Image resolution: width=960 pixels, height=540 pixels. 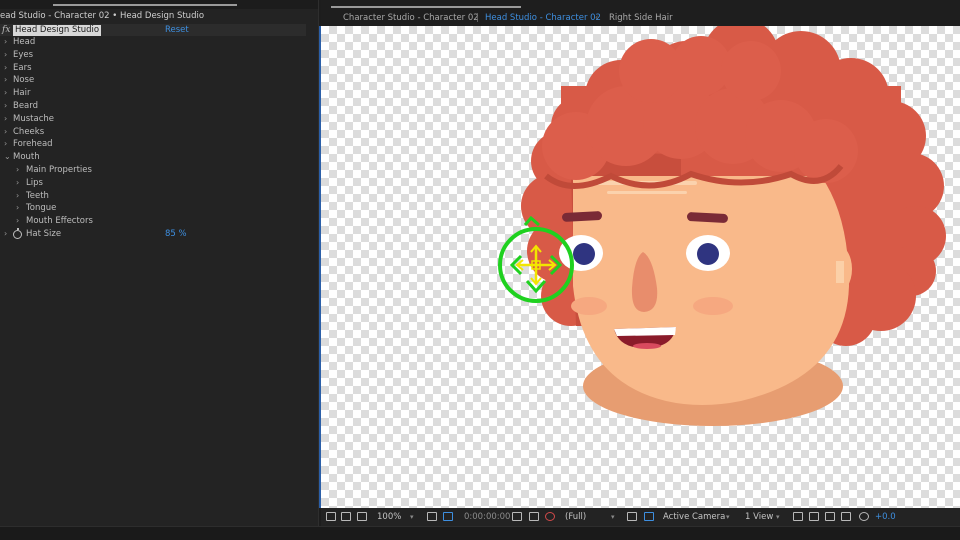 What do you see at coordinates (448, 516) in the screenshot?
I see `region-of-interest-icon` at bounding box center [448, 516].